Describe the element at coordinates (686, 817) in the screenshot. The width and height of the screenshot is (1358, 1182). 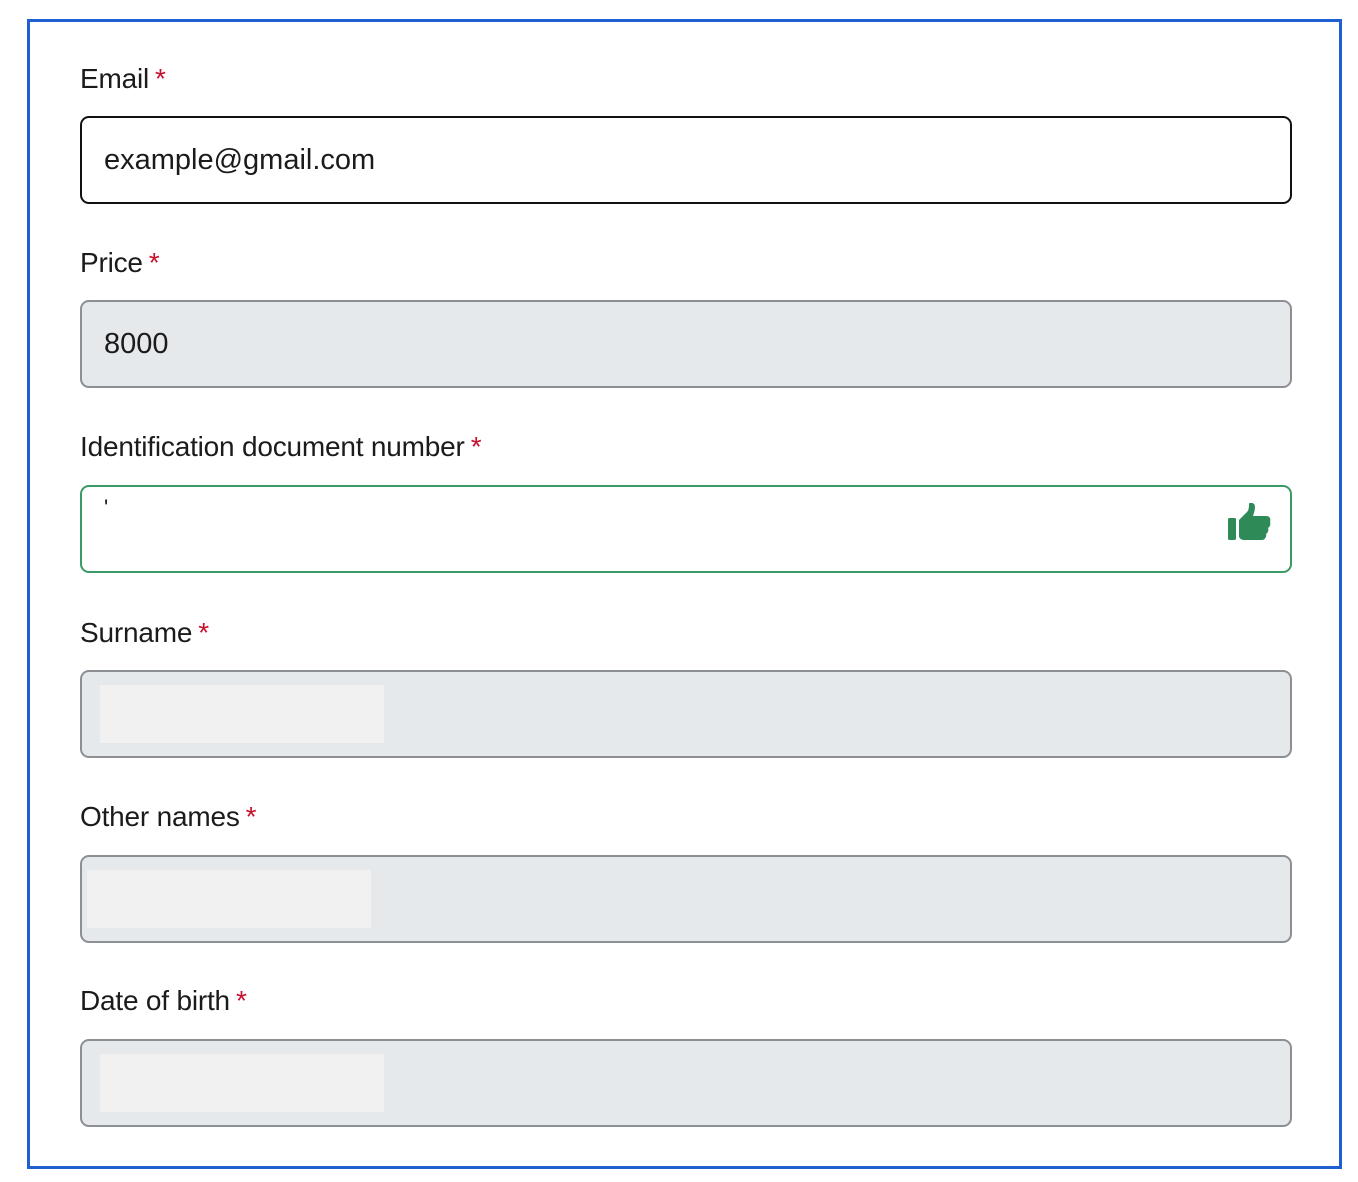
I see `other-names-label: Other names *` at that location.